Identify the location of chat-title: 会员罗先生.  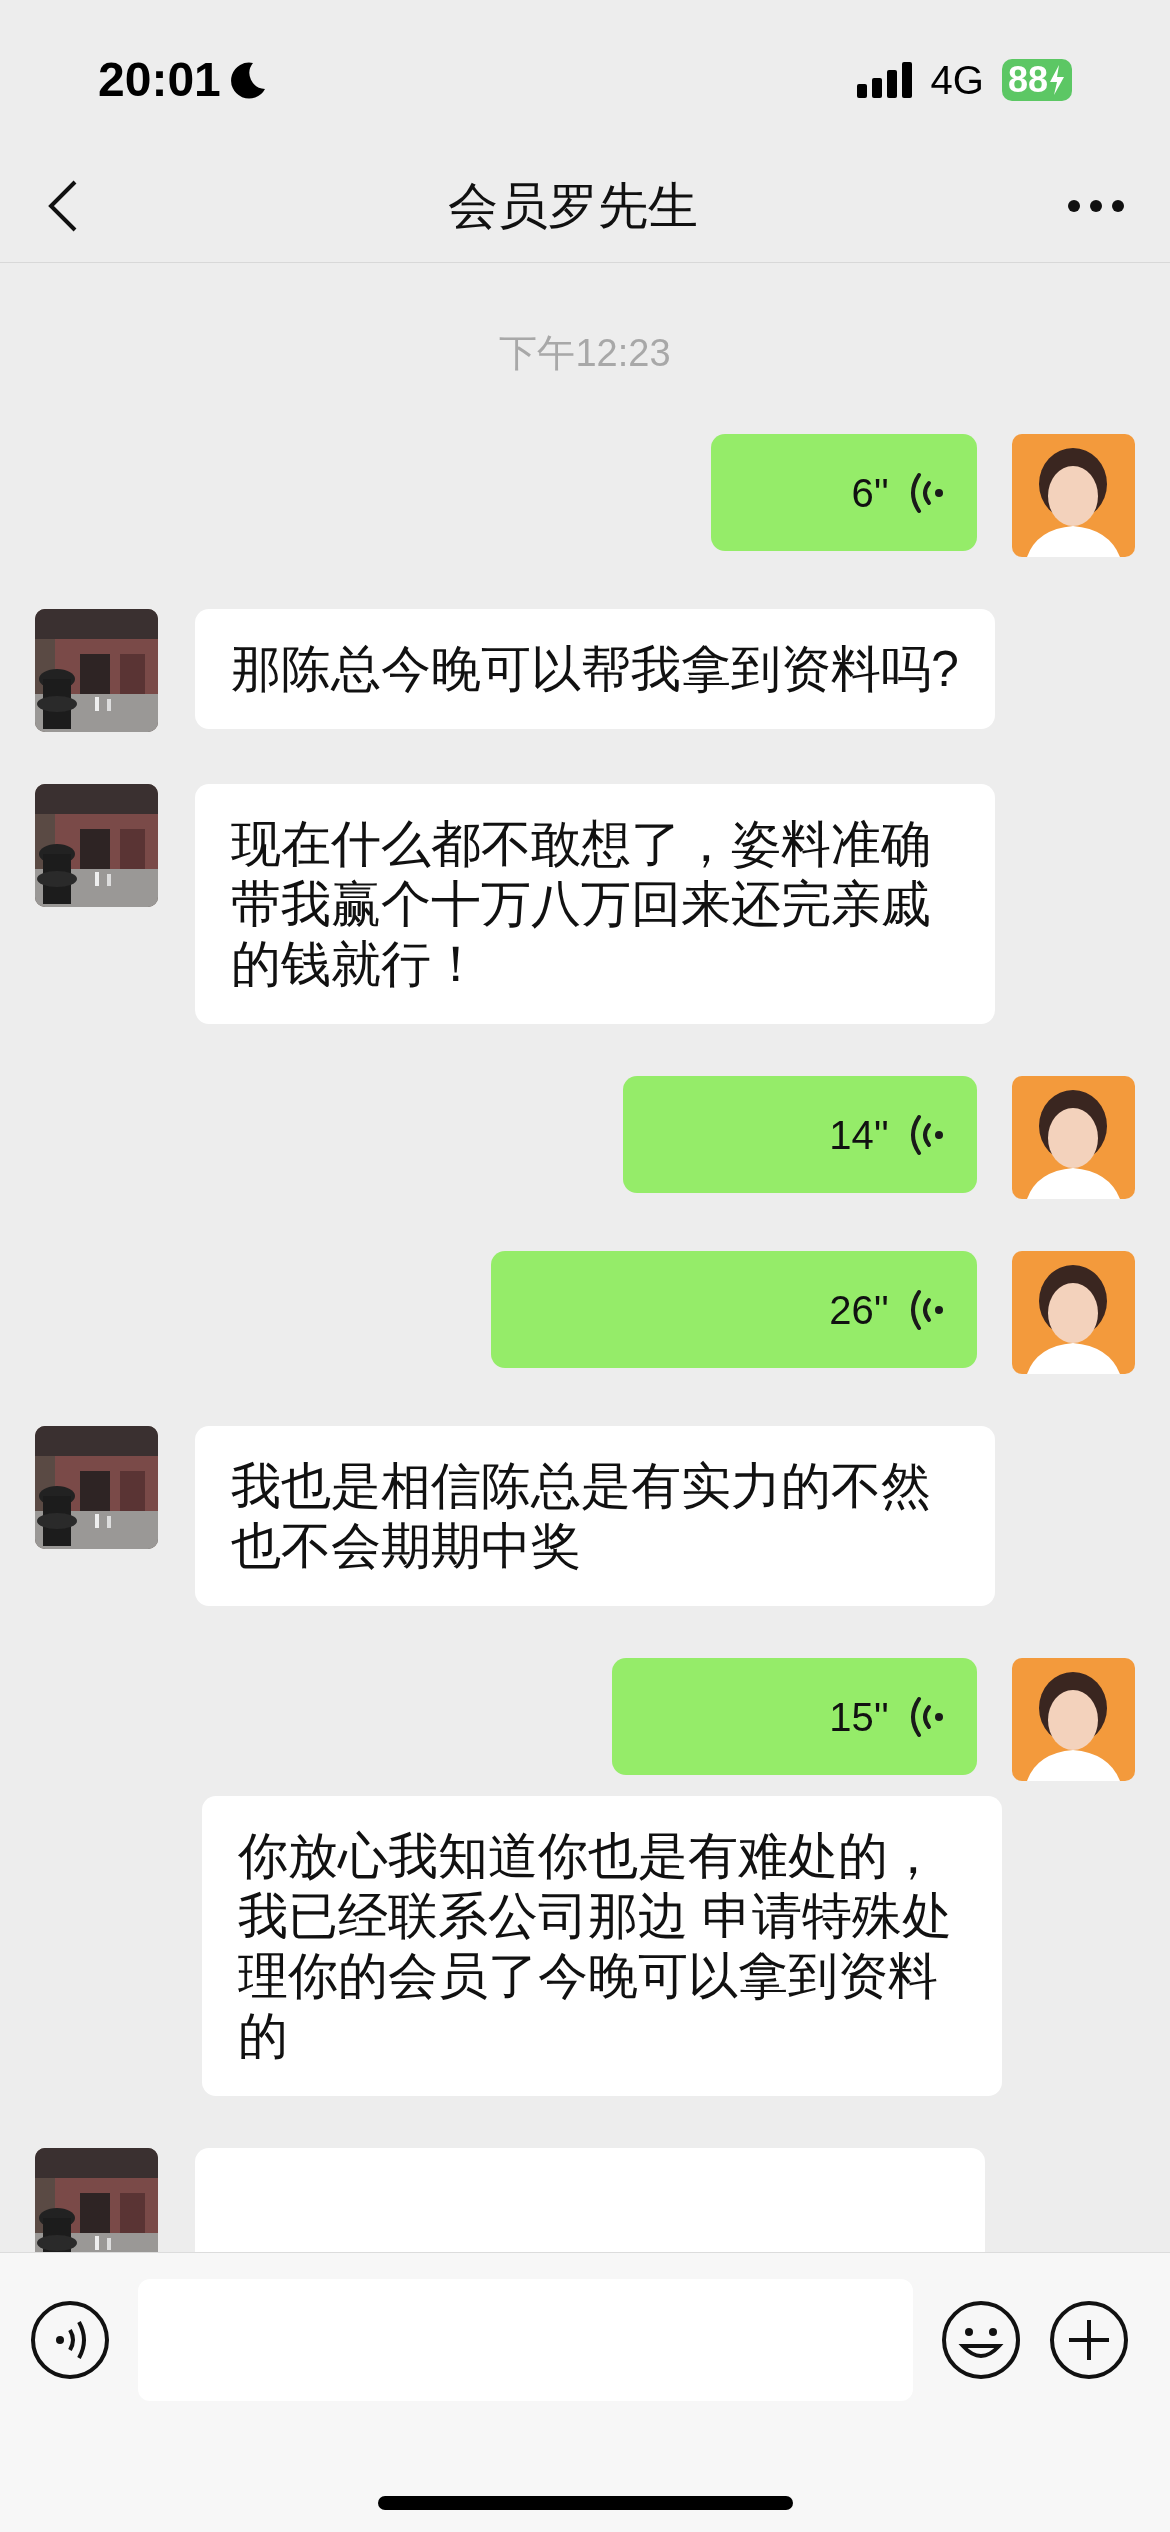
(573, 206).